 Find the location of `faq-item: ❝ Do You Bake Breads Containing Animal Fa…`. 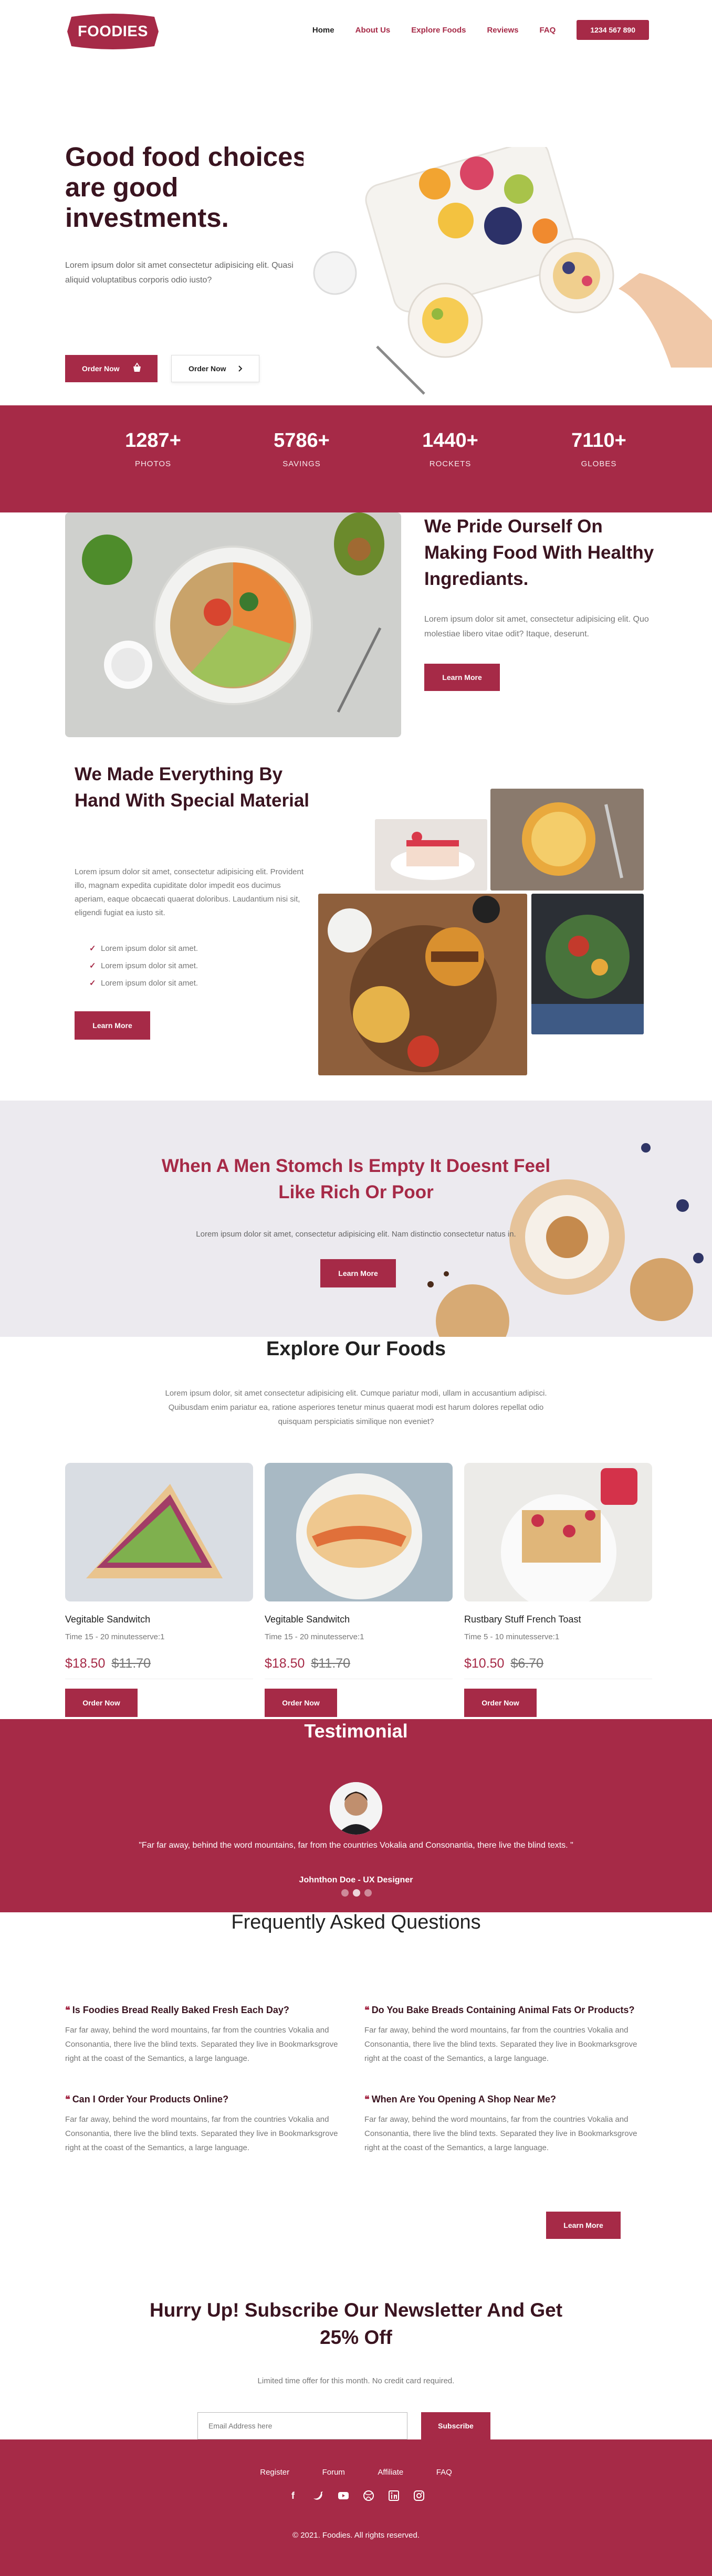

faq-item: ❝ Do You Bake Breads Containing Animal Fa… is located at coordinates (507, 2036).